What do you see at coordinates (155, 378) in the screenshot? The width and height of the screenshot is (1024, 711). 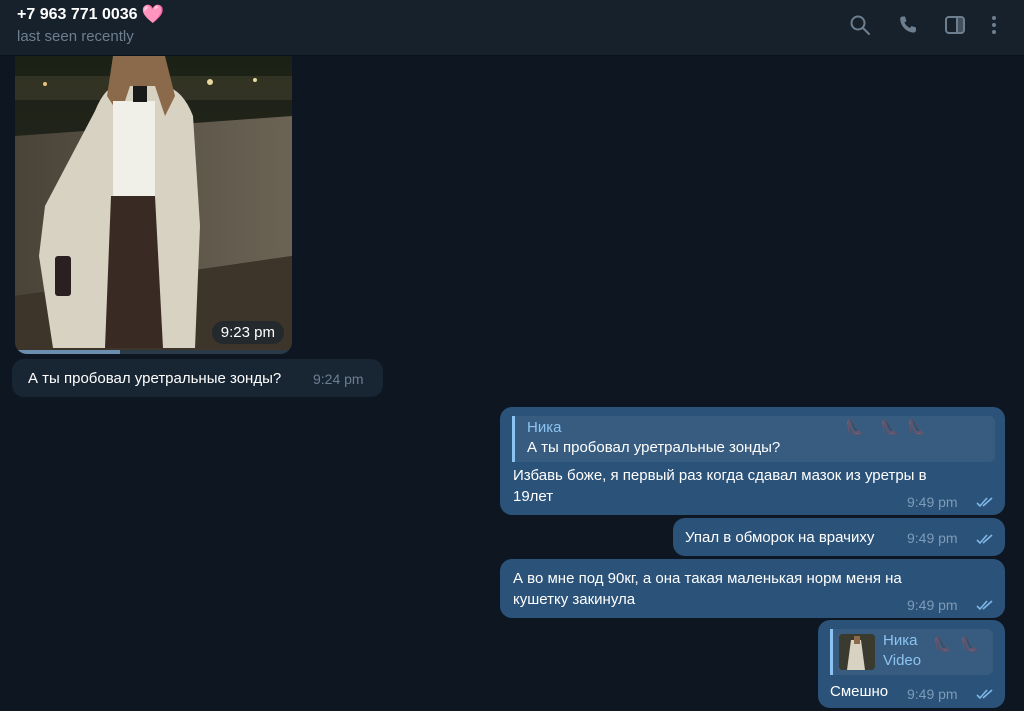 I see `message-text: А ты пробовал уретральные зонды?` at bounding box center [155, 378].